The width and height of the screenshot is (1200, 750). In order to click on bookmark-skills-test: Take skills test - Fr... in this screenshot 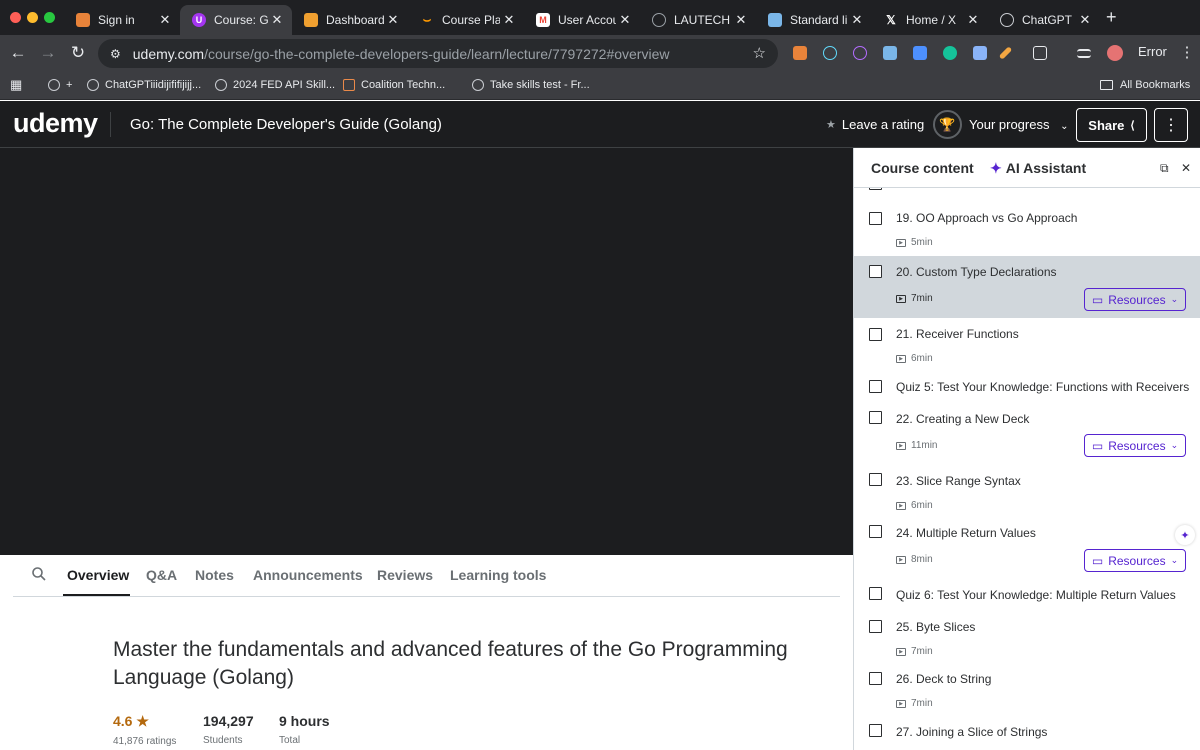, I will do `click(531, 85)`.